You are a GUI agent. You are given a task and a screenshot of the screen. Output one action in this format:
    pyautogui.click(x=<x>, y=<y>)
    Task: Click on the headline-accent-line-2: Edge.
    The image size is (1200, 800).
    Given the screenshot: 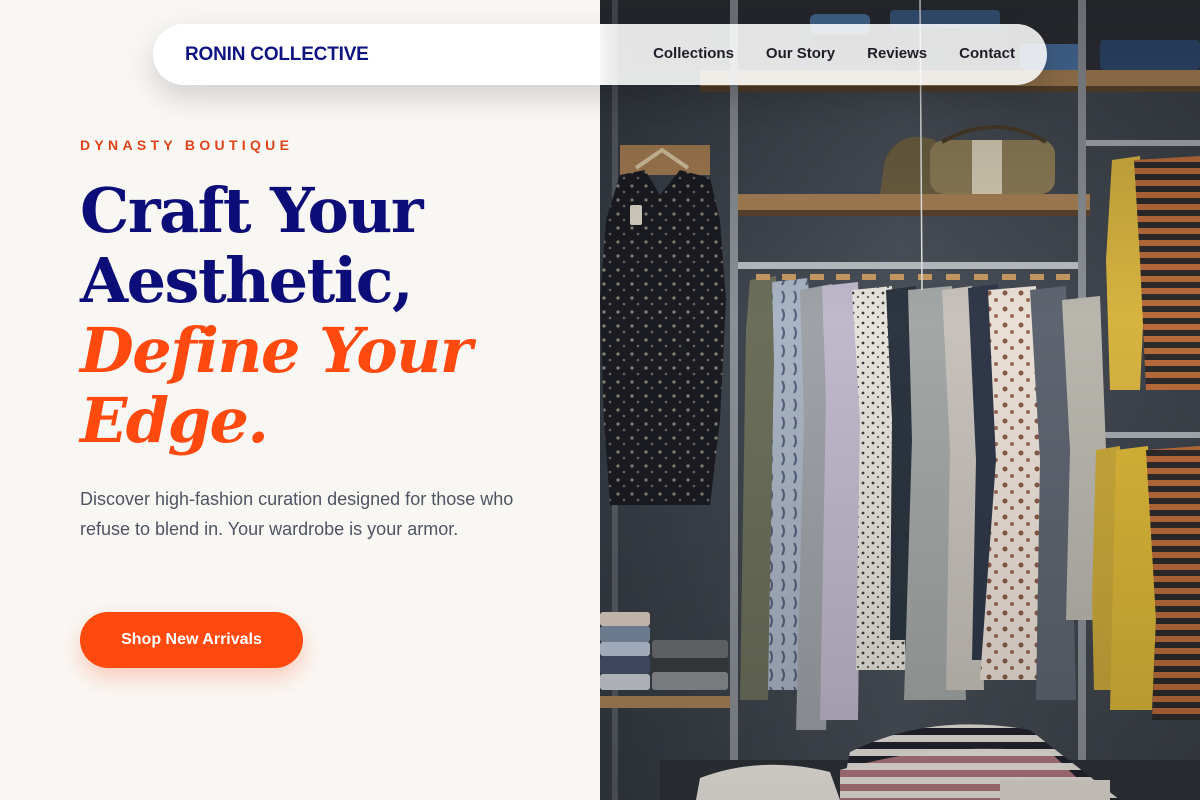 What is the action you would take?
    pyautogui.click(x=174, y=420)
    